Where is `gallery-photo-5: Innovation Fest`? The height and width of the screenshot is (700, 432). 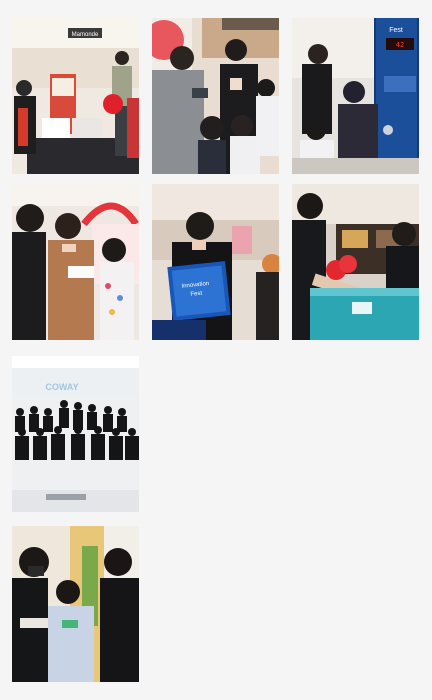 gallery-photo-5: Innovation Fest is located at coordinates (215, 262).